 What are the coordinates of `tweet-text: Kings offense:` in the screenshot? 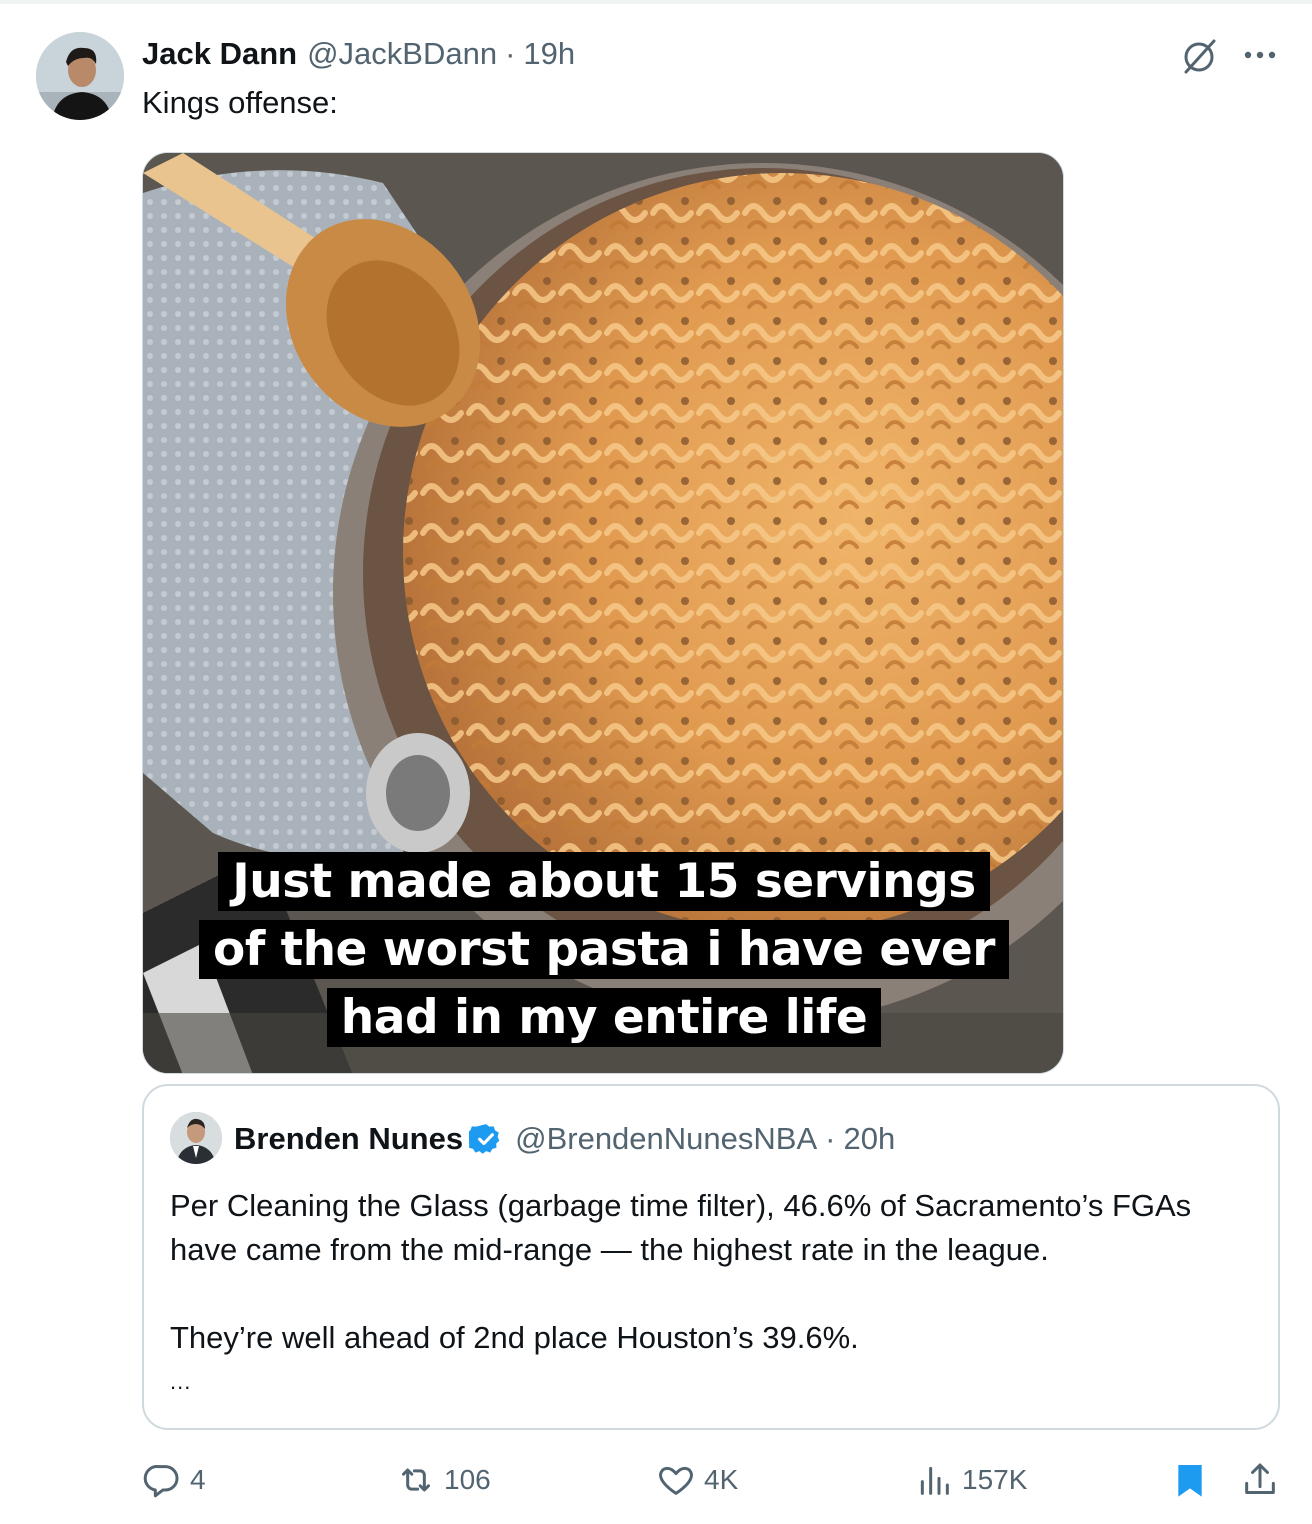 It's located at (240, 102).